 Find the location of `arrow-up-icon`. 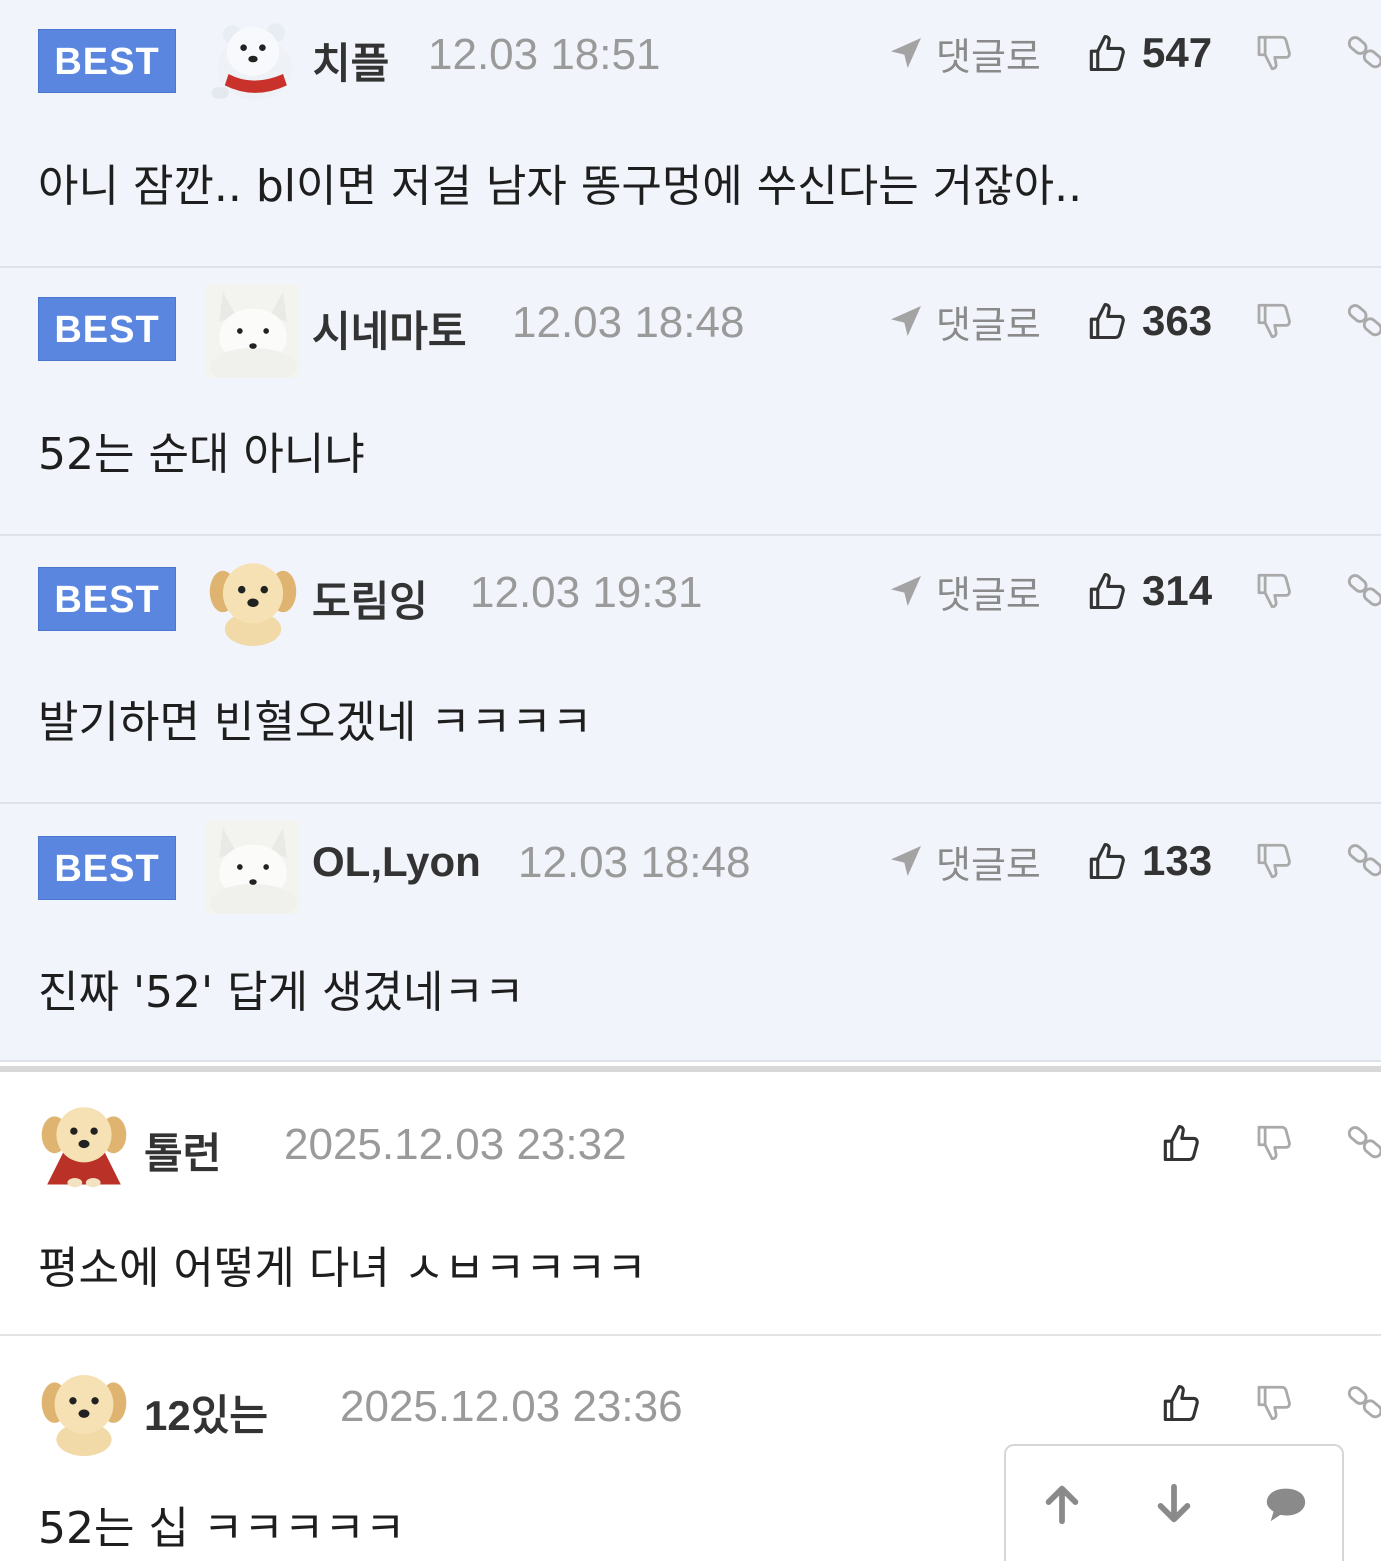

arrow-up-icon is located at coordinates (1062, 1504).